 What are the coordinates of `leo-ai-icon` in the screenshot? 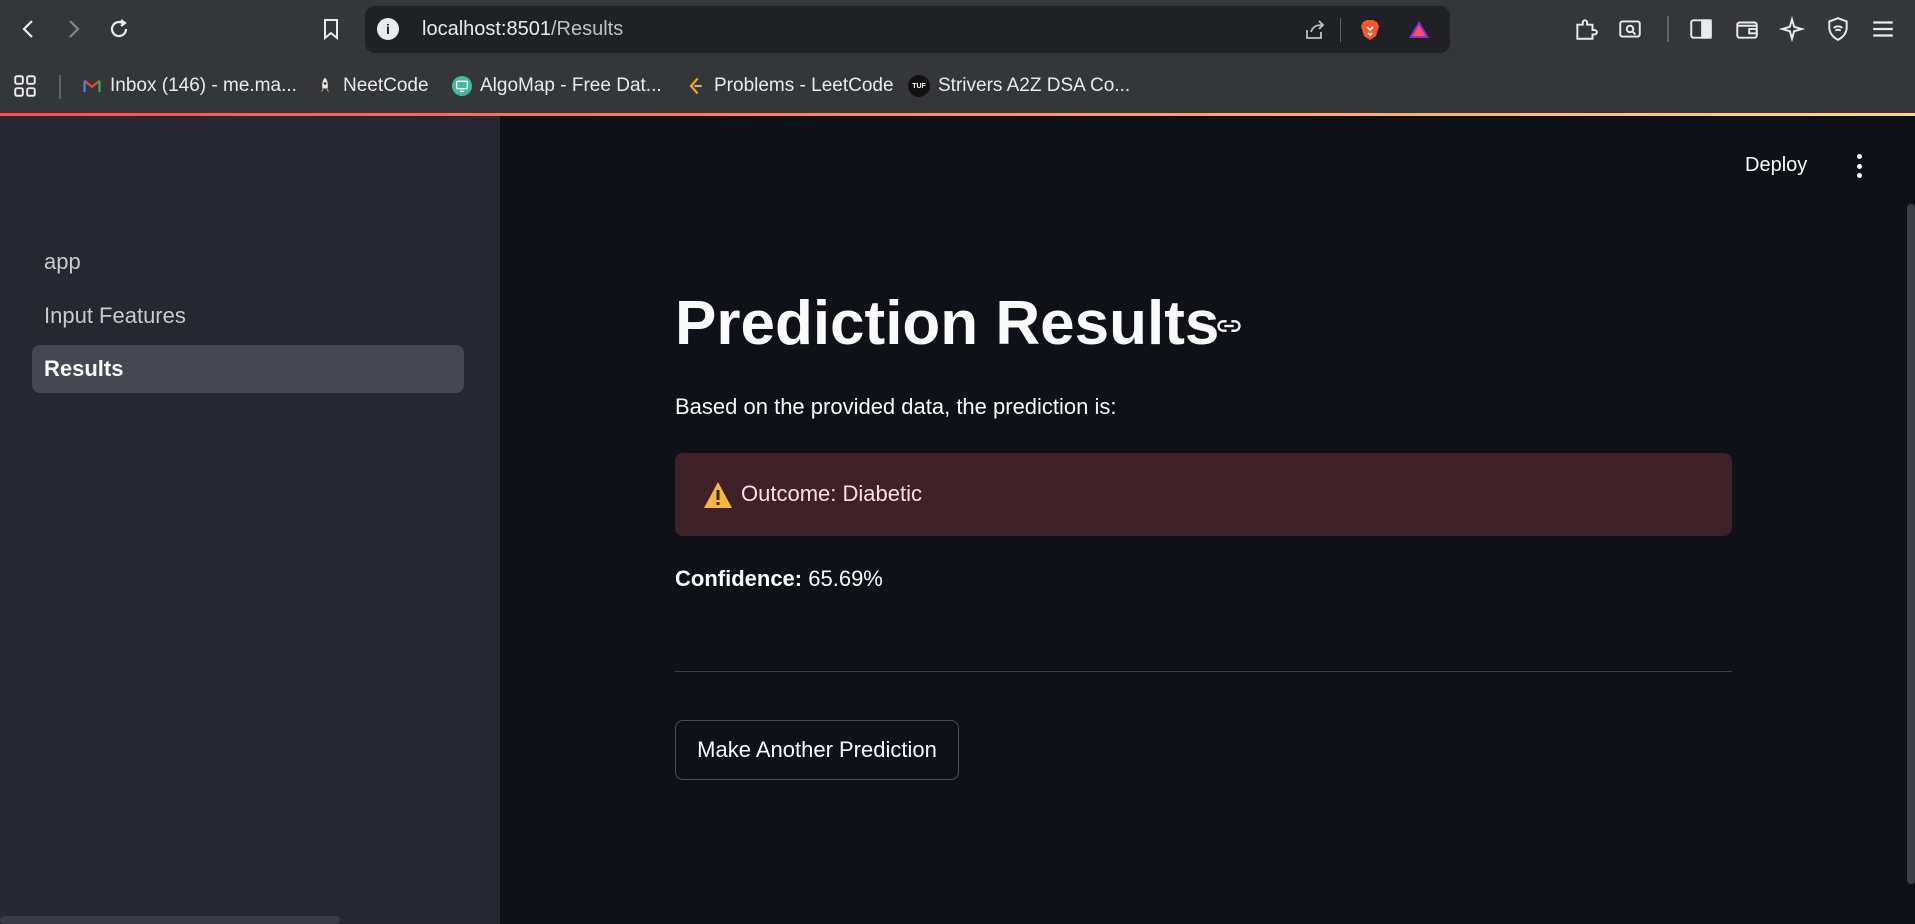 It's located at (1792, 29).